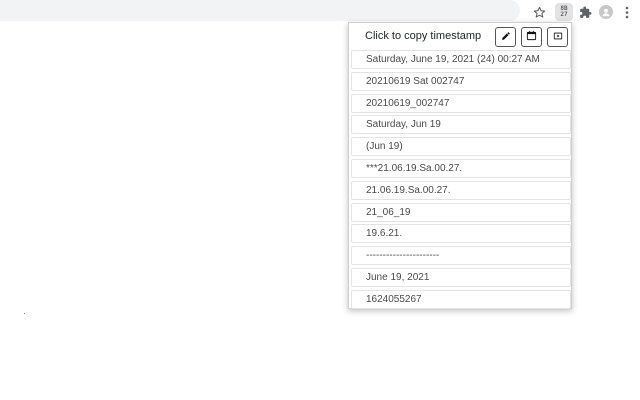  I want to click on timestamp-option: 21_06_19, so click(461, 212).